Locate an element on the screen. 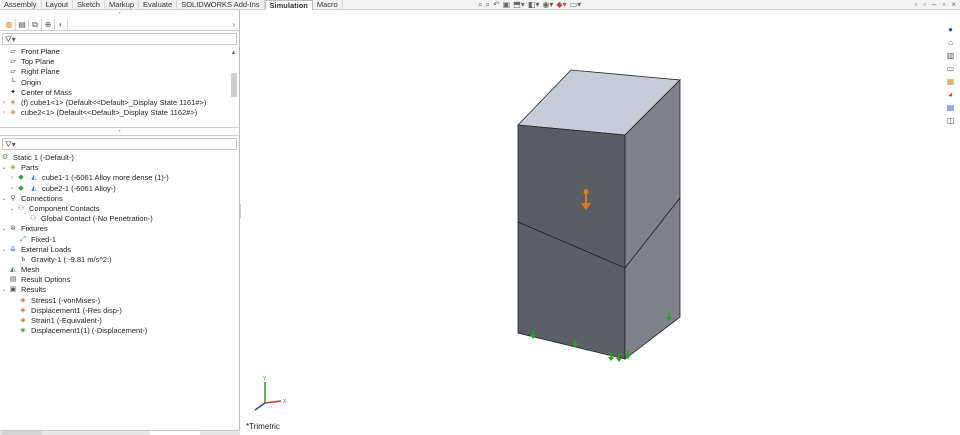  component-contacts-node: ⌄ ⚇ Component Contacts is located at coordinates (119, 209).